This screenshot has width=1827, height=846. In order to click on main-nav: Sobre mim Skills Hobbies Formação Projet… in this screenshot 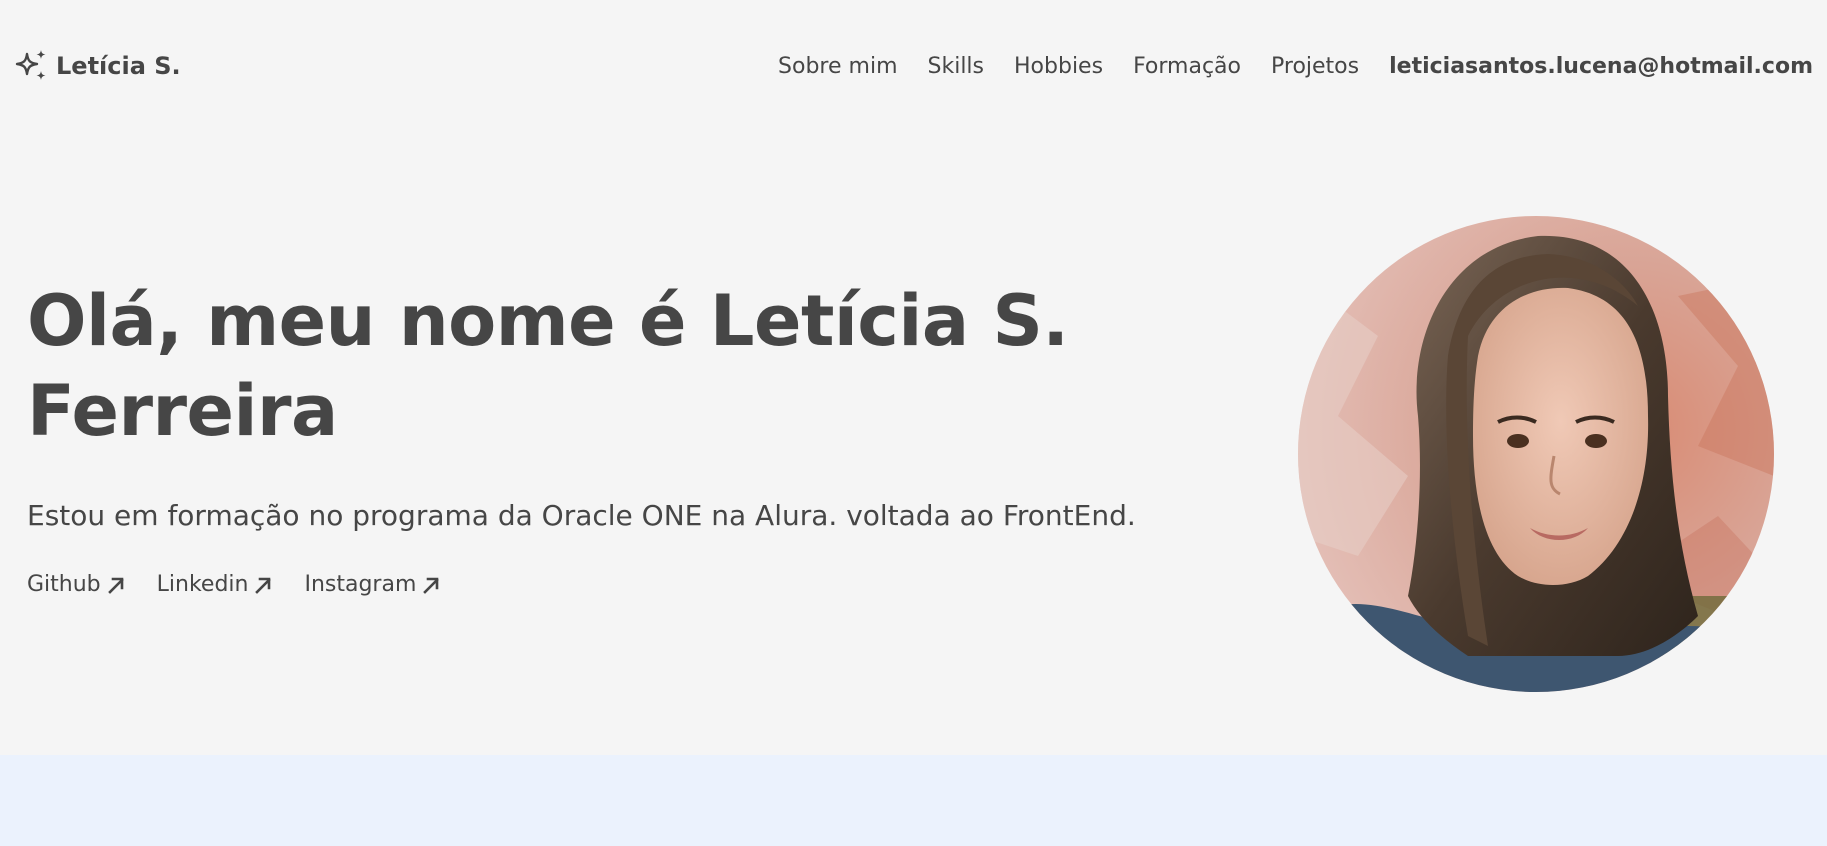, I will do `click(1295, 66)`.